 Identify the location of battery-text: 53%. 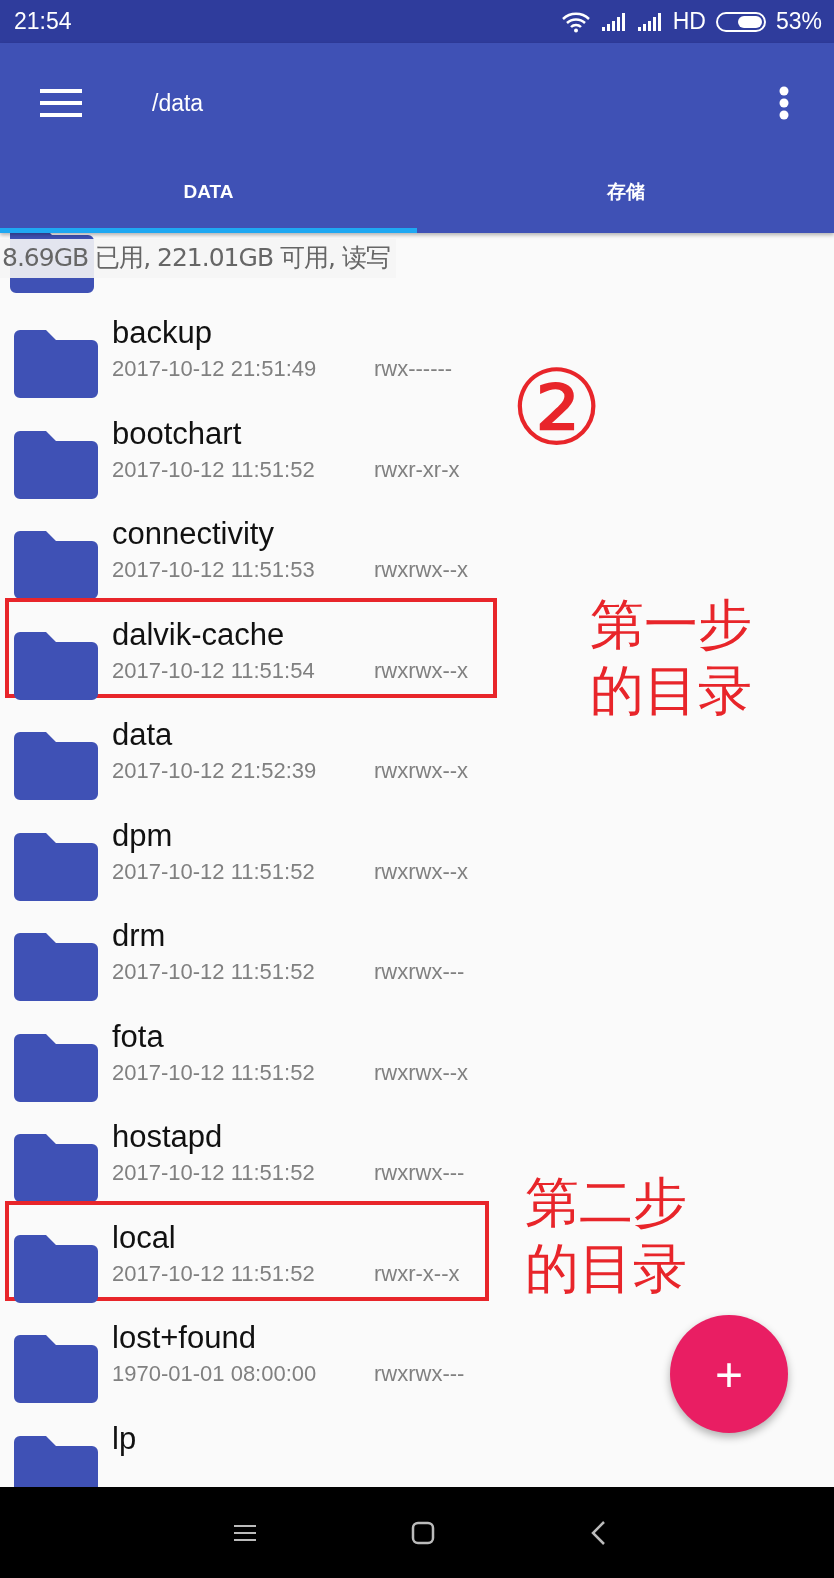
(798, 21).